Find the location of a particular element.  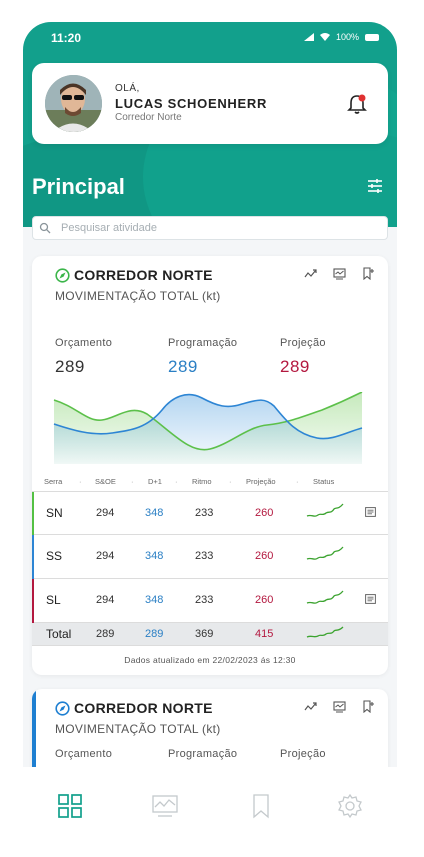

col-projecao: Projeção is located at coordinates (261, 481).